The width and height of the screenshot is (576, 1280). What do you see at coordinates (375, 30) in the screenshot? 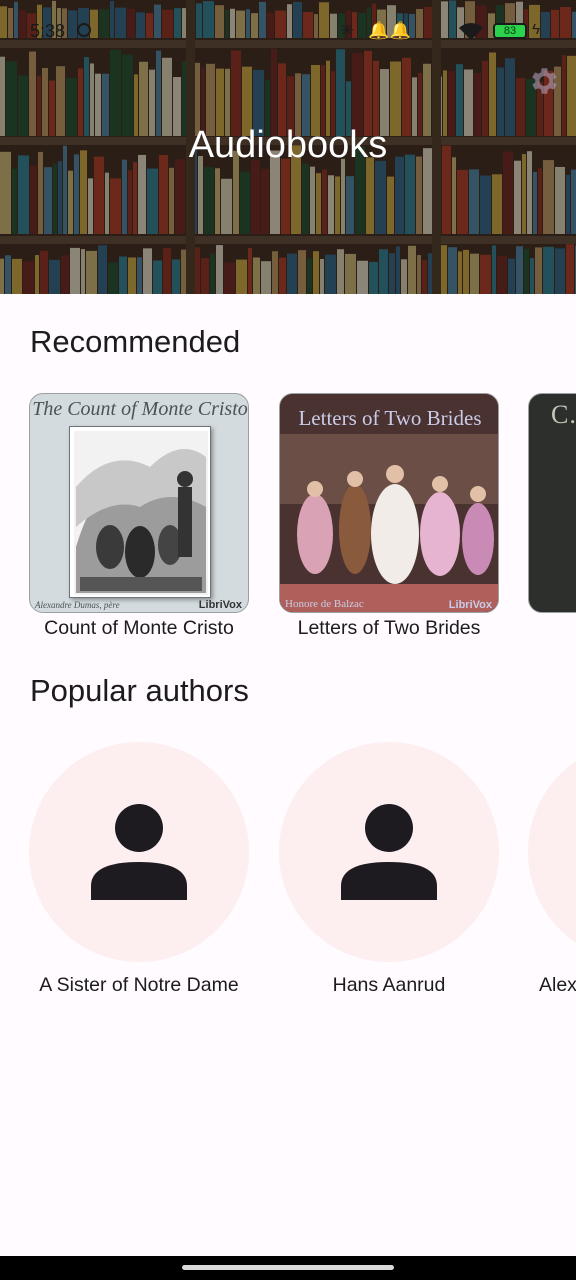
I see `status-icons-text: ✳ 🔔🔔` at bounding box center [375, 30].